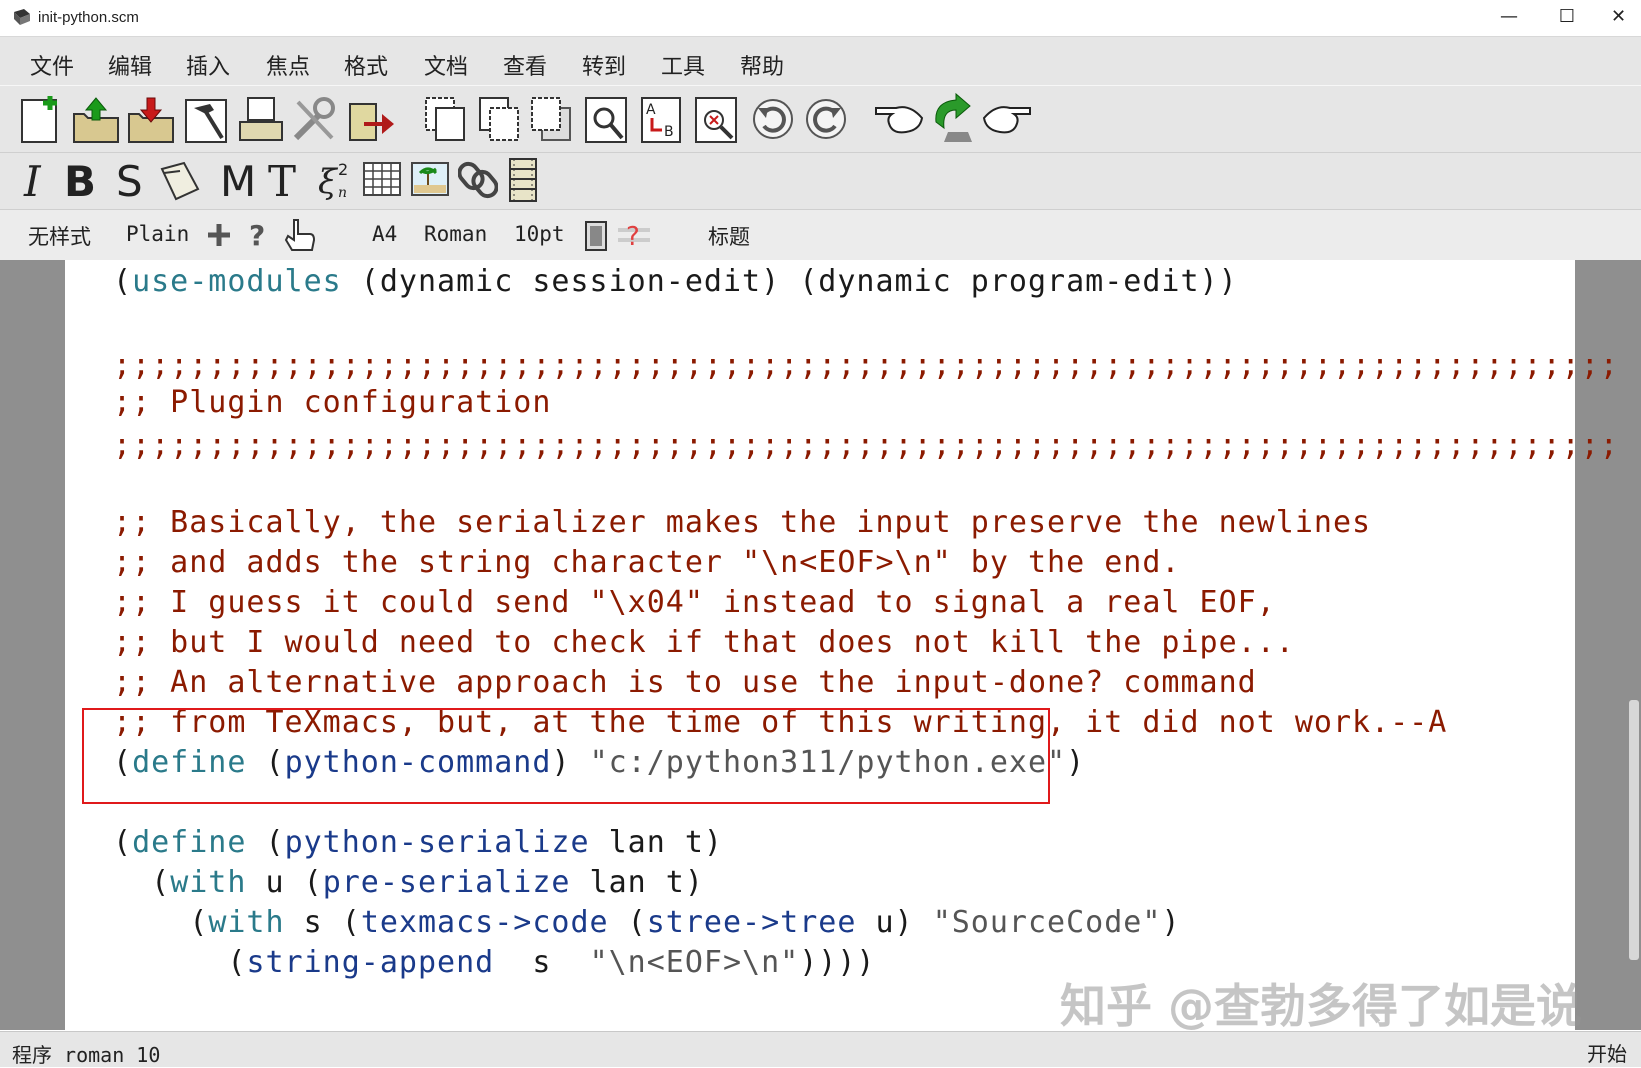 Image resolution: width=1641 pixels, height=1068 pixels. What do you see at coordinates (1634, 645) in the screenshot?
I see `vertical-scrollbar` at bounding box center [1634, 645].